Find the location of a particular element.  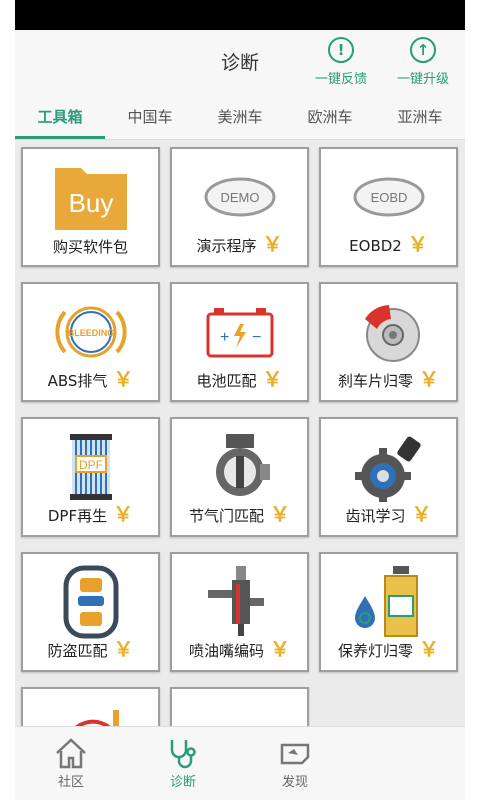

battery-icon: + − is located at coordinates (239, 332).